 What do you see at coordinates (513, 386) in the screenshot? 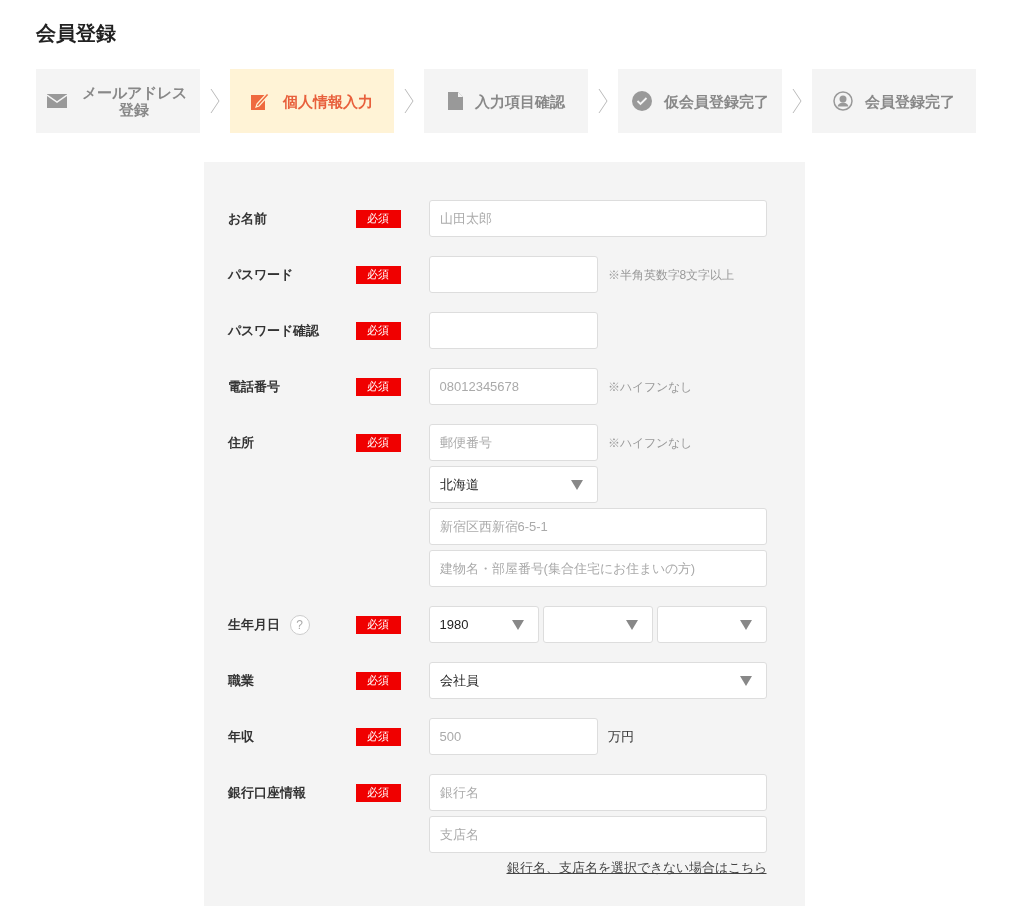
I see `input-field: 08012345678` at bounding box center [513, 386].